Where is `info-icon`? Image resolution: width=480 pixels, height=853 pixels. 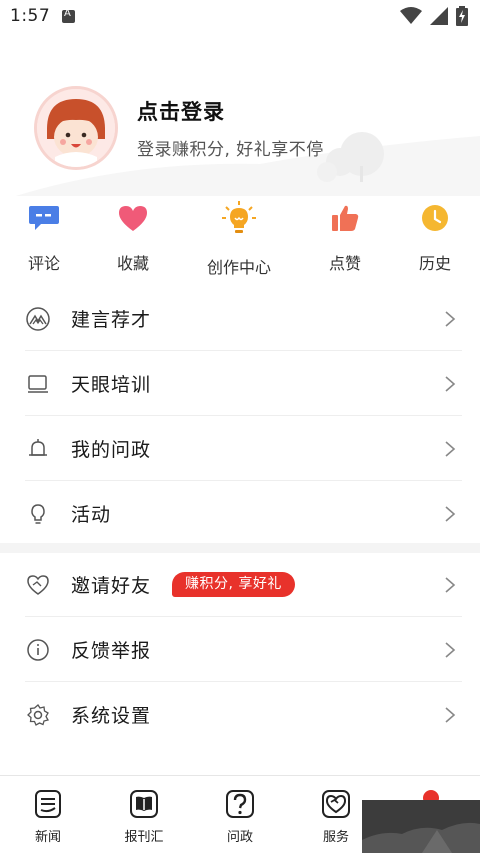 info-icon is located at coordinates (38, 650).